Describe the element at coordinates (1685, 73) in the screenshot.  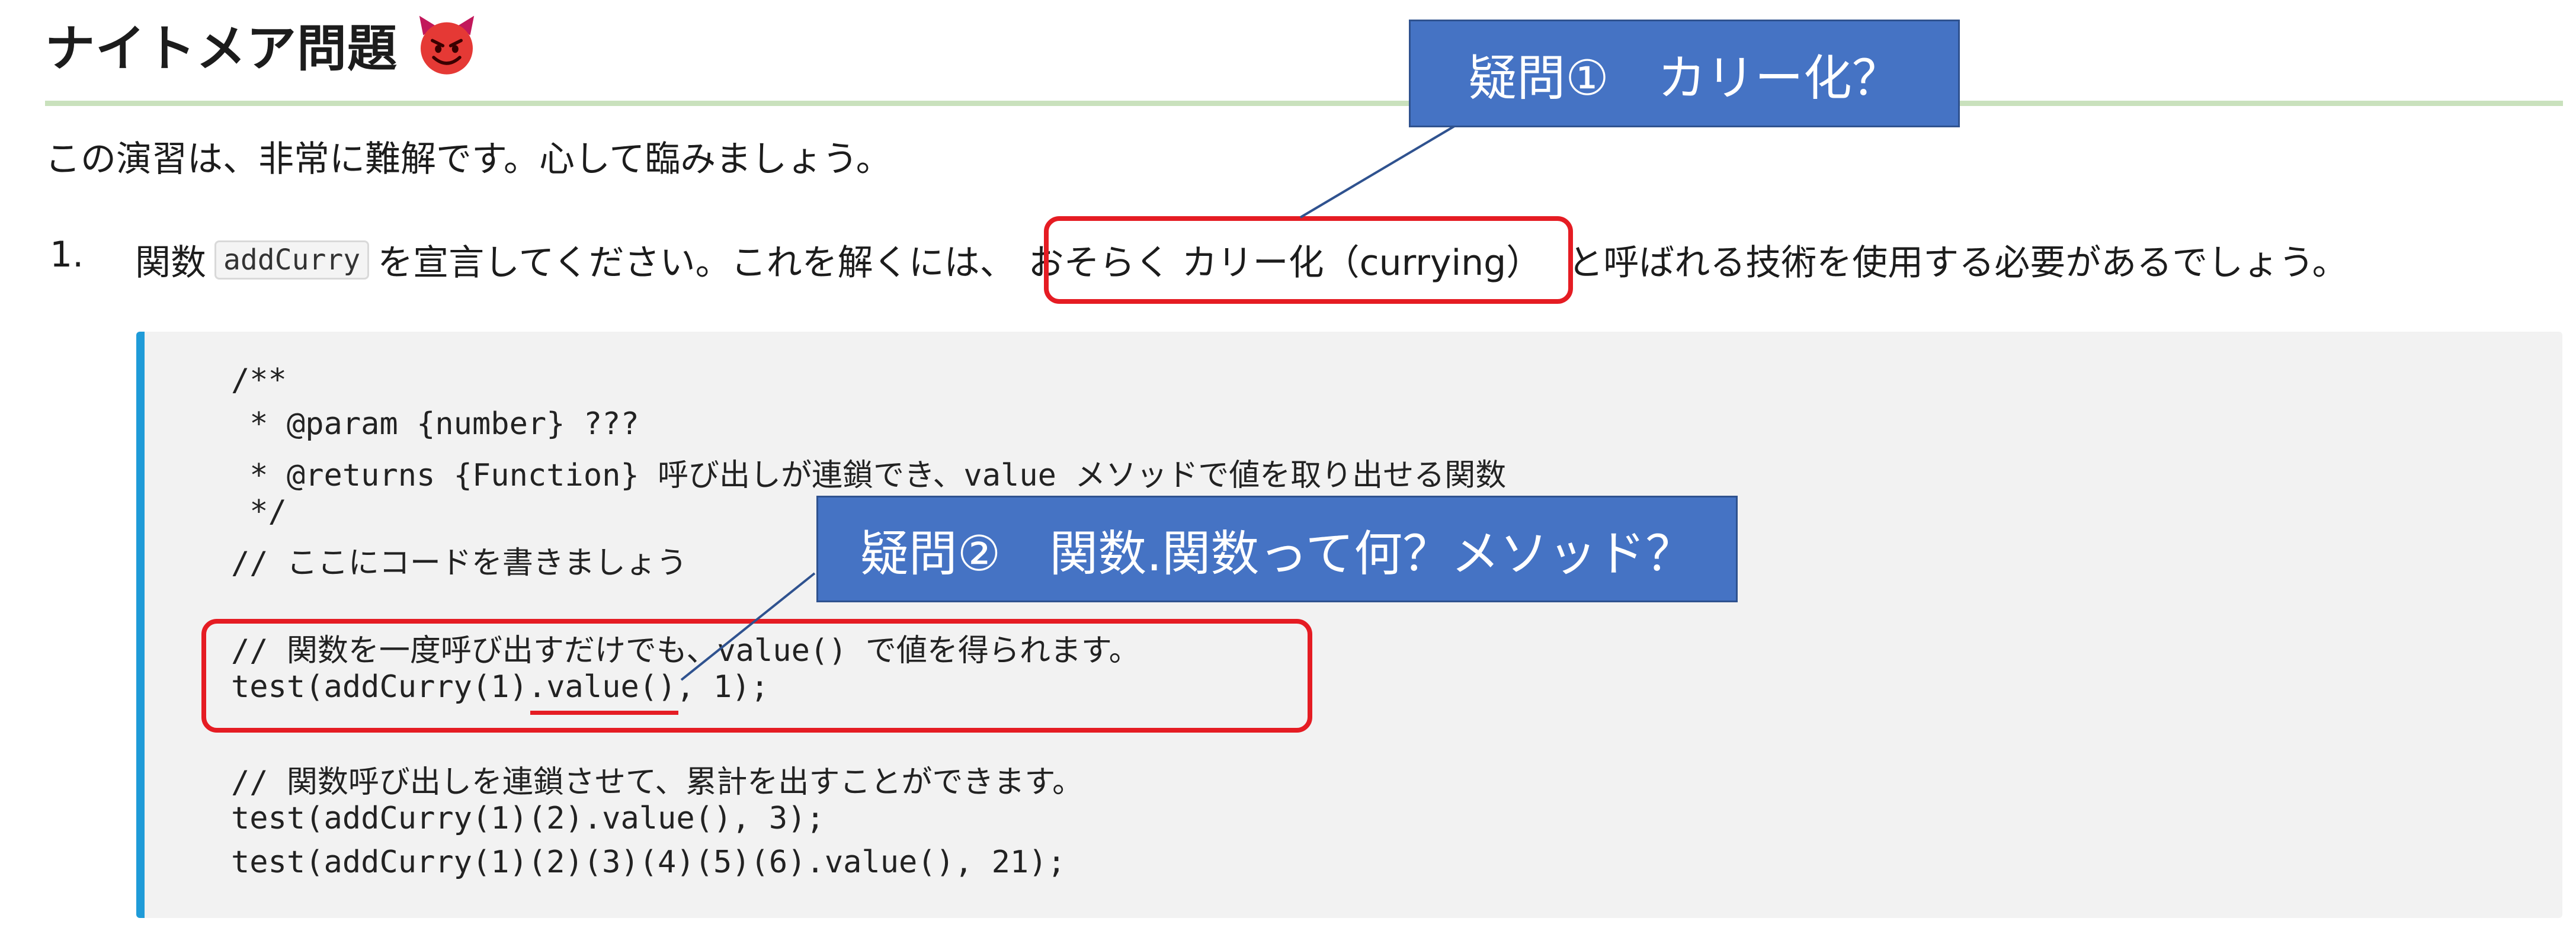
I see `callout-question-1: 疑問① カリー化？` at that location.